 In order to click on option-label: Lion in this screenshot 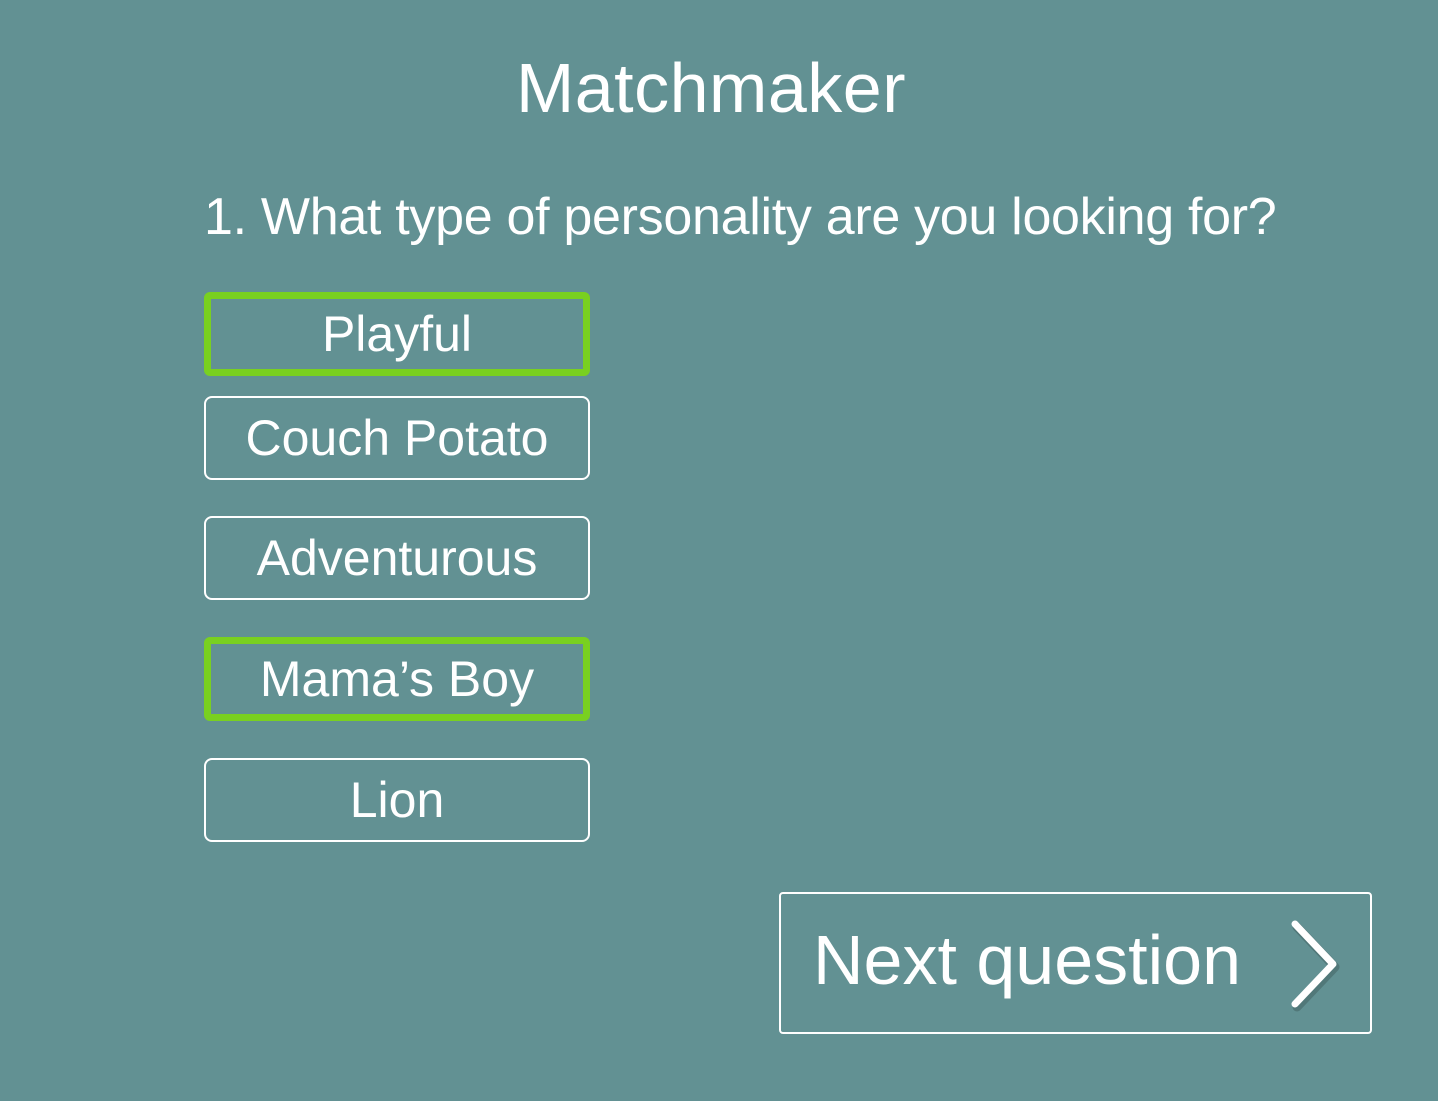, I will do `click(397, 800)`.